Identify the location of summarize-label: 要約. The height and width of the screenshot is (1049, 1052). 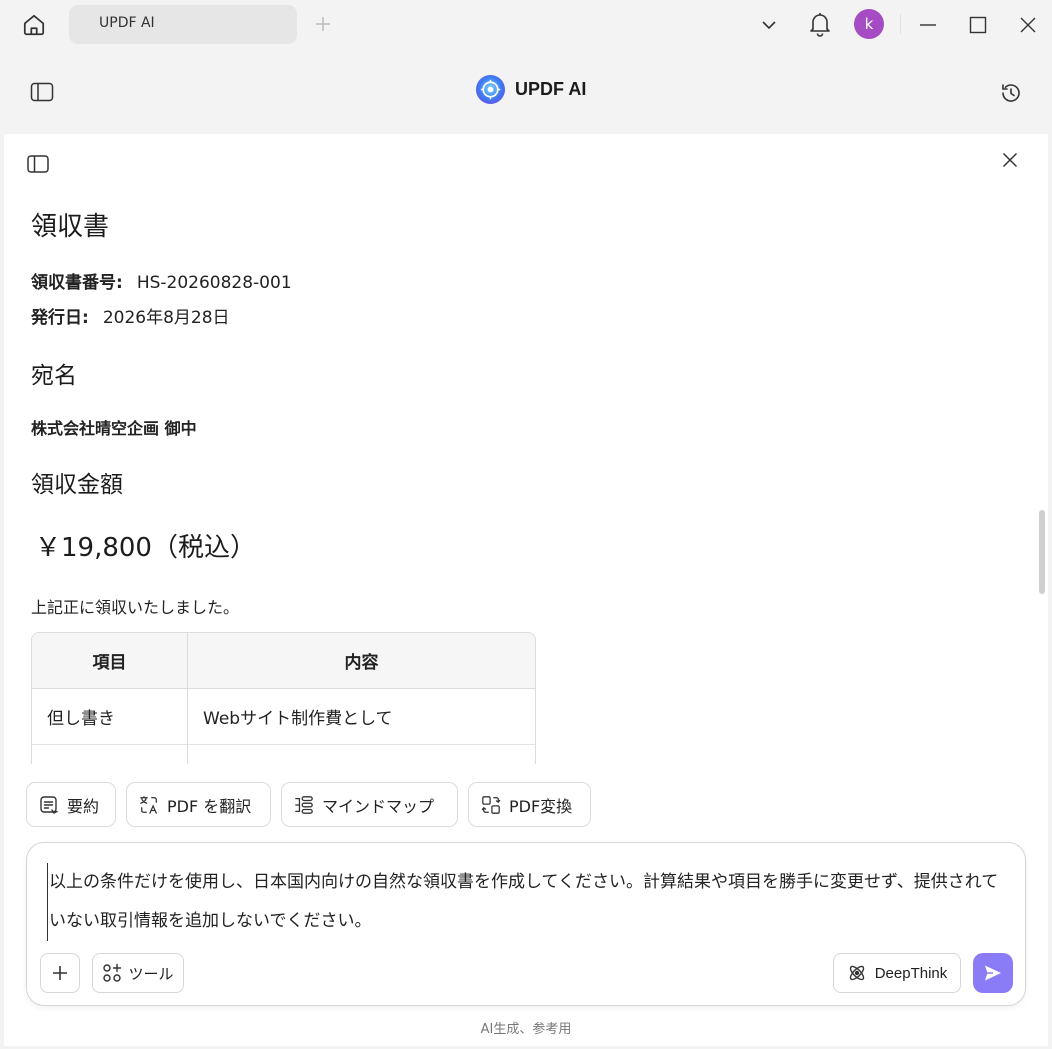
(83, 806).